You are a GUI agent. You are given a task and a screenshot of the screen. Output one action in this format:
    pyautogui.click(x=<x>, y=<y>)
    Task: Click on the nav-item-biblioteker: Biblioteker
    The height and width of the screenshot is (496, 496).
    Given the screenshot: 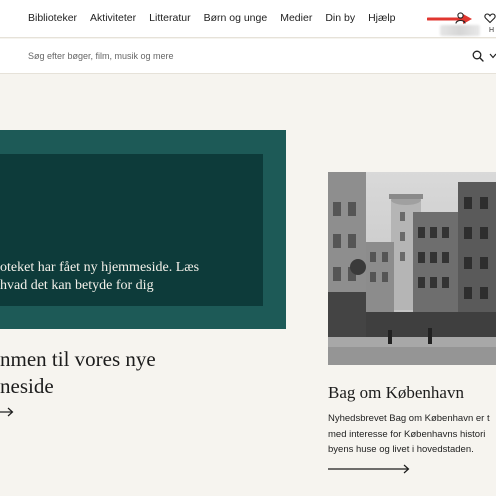 What is the action you would take?
    pyautogui.click(x=52, y=18)
    